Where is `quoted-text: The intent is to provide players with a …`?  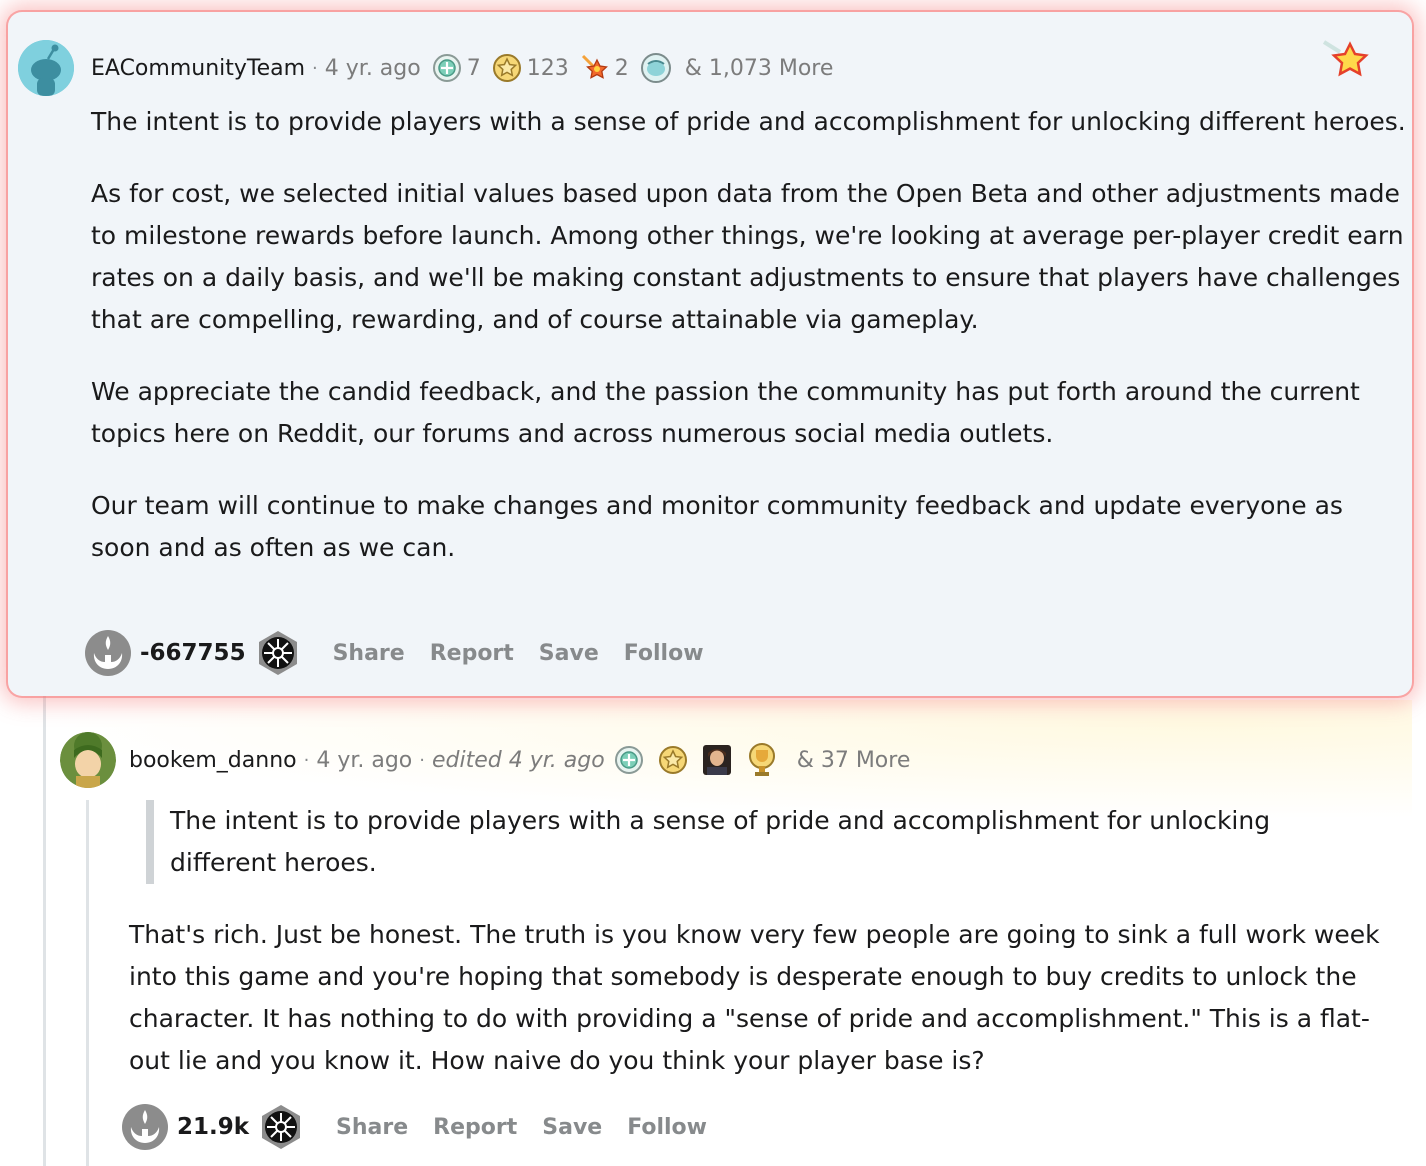 quoted-text: The intent is to provide players with a … is located at coordinates (720, 841).